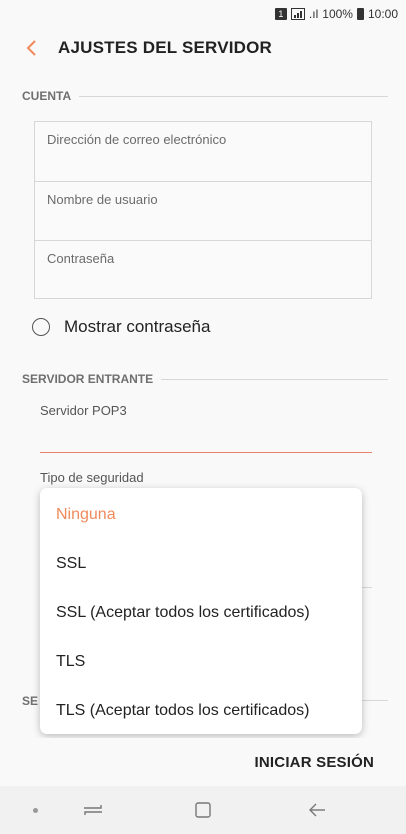  I want to click on app-bar: AJUSTES DEL SERVIDOR, so click(203, 48).